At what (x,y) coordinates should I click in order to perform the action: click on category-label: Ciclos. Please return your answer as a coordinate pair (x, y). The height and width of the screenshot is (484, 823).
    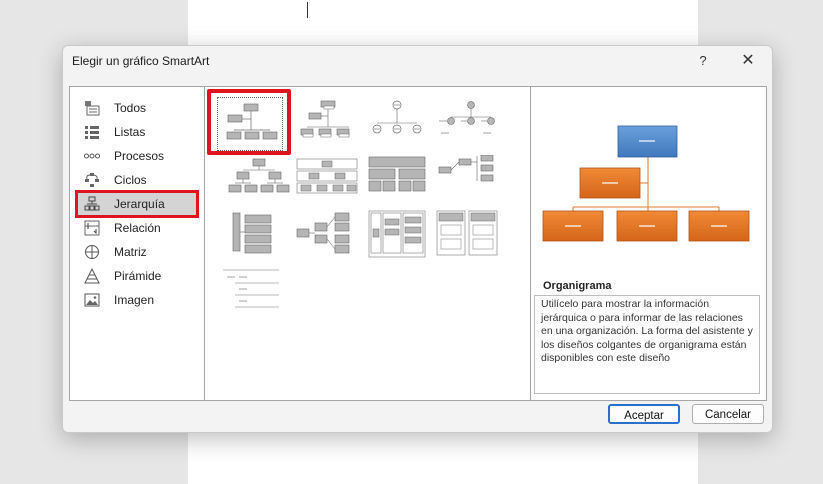
    Looking at the image, I should click on (130, 180).